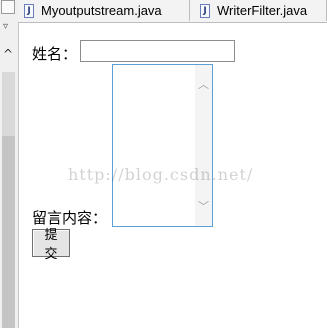  Describe the element at coordinates (8, 232) in the screenshot. I see `side-scrollbar-thumb` at that location.